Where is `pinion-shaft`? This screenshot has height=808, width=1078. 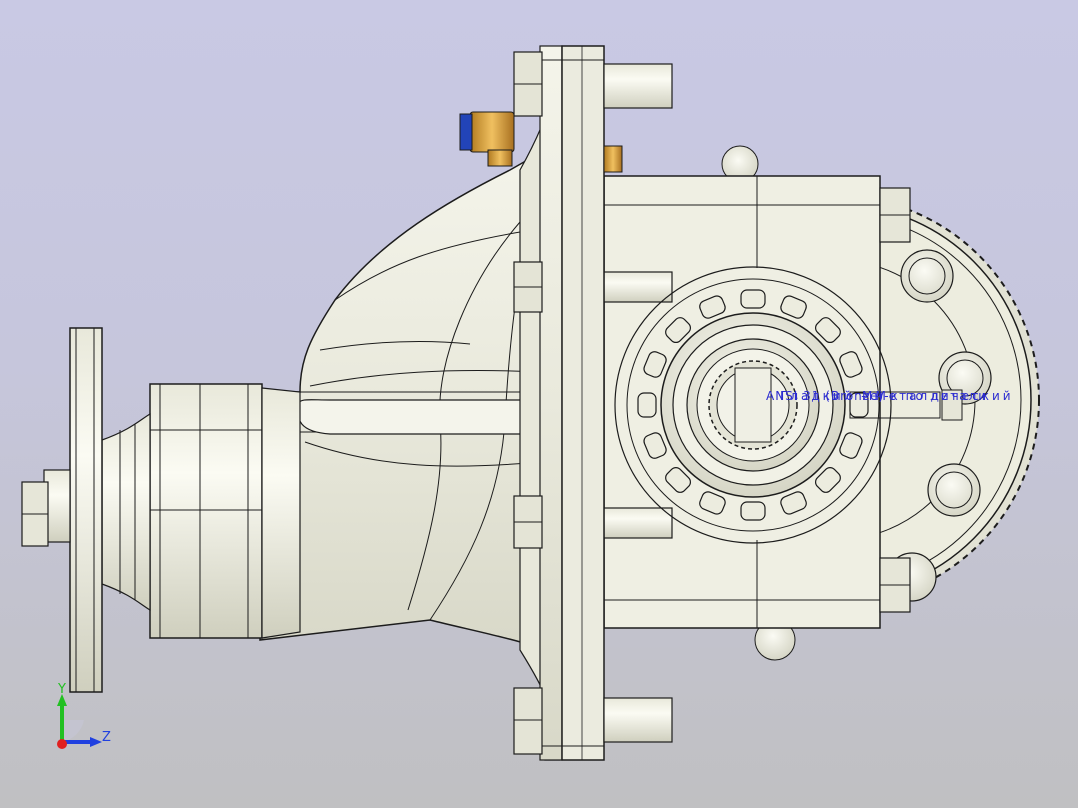
pinion-shaft is located at coordinates (201, 511).